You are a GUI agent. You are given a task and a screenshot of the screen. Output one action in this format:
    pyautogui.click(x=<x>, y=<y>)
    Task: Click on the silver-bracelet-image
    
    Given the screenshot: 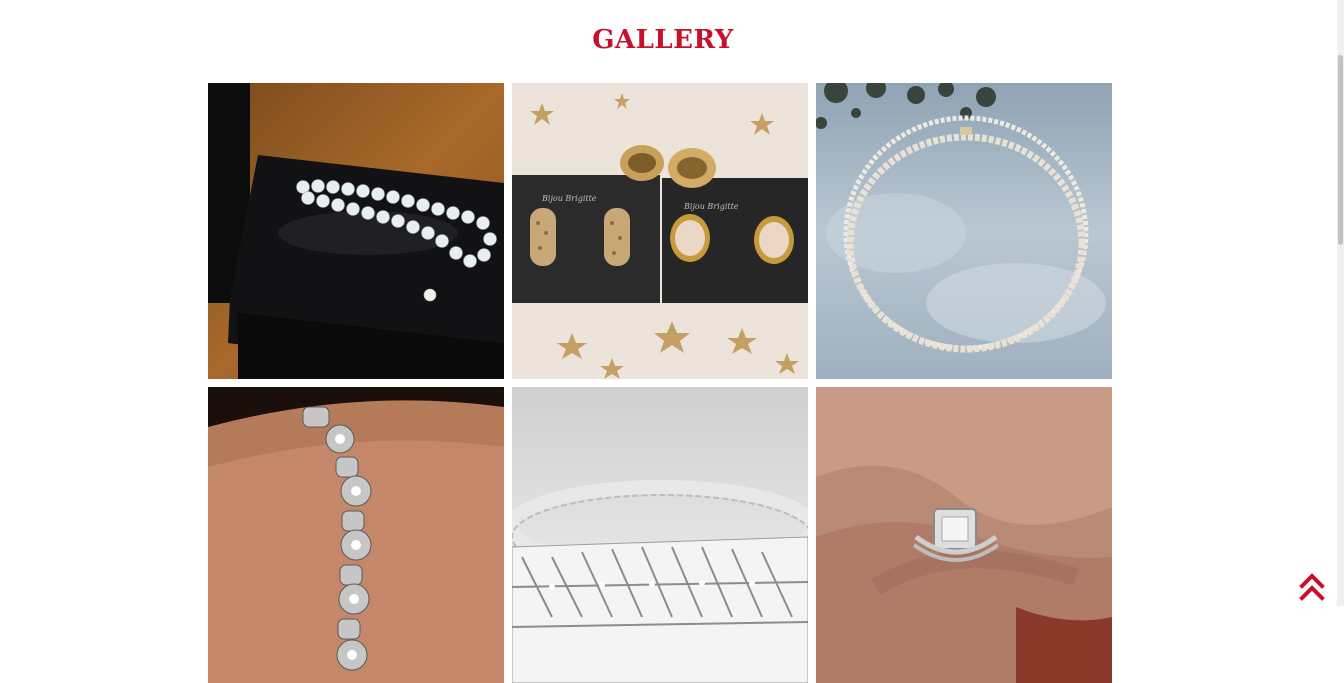 What is the action you would take?
    pyautogui.click(x=356, y=535)
    